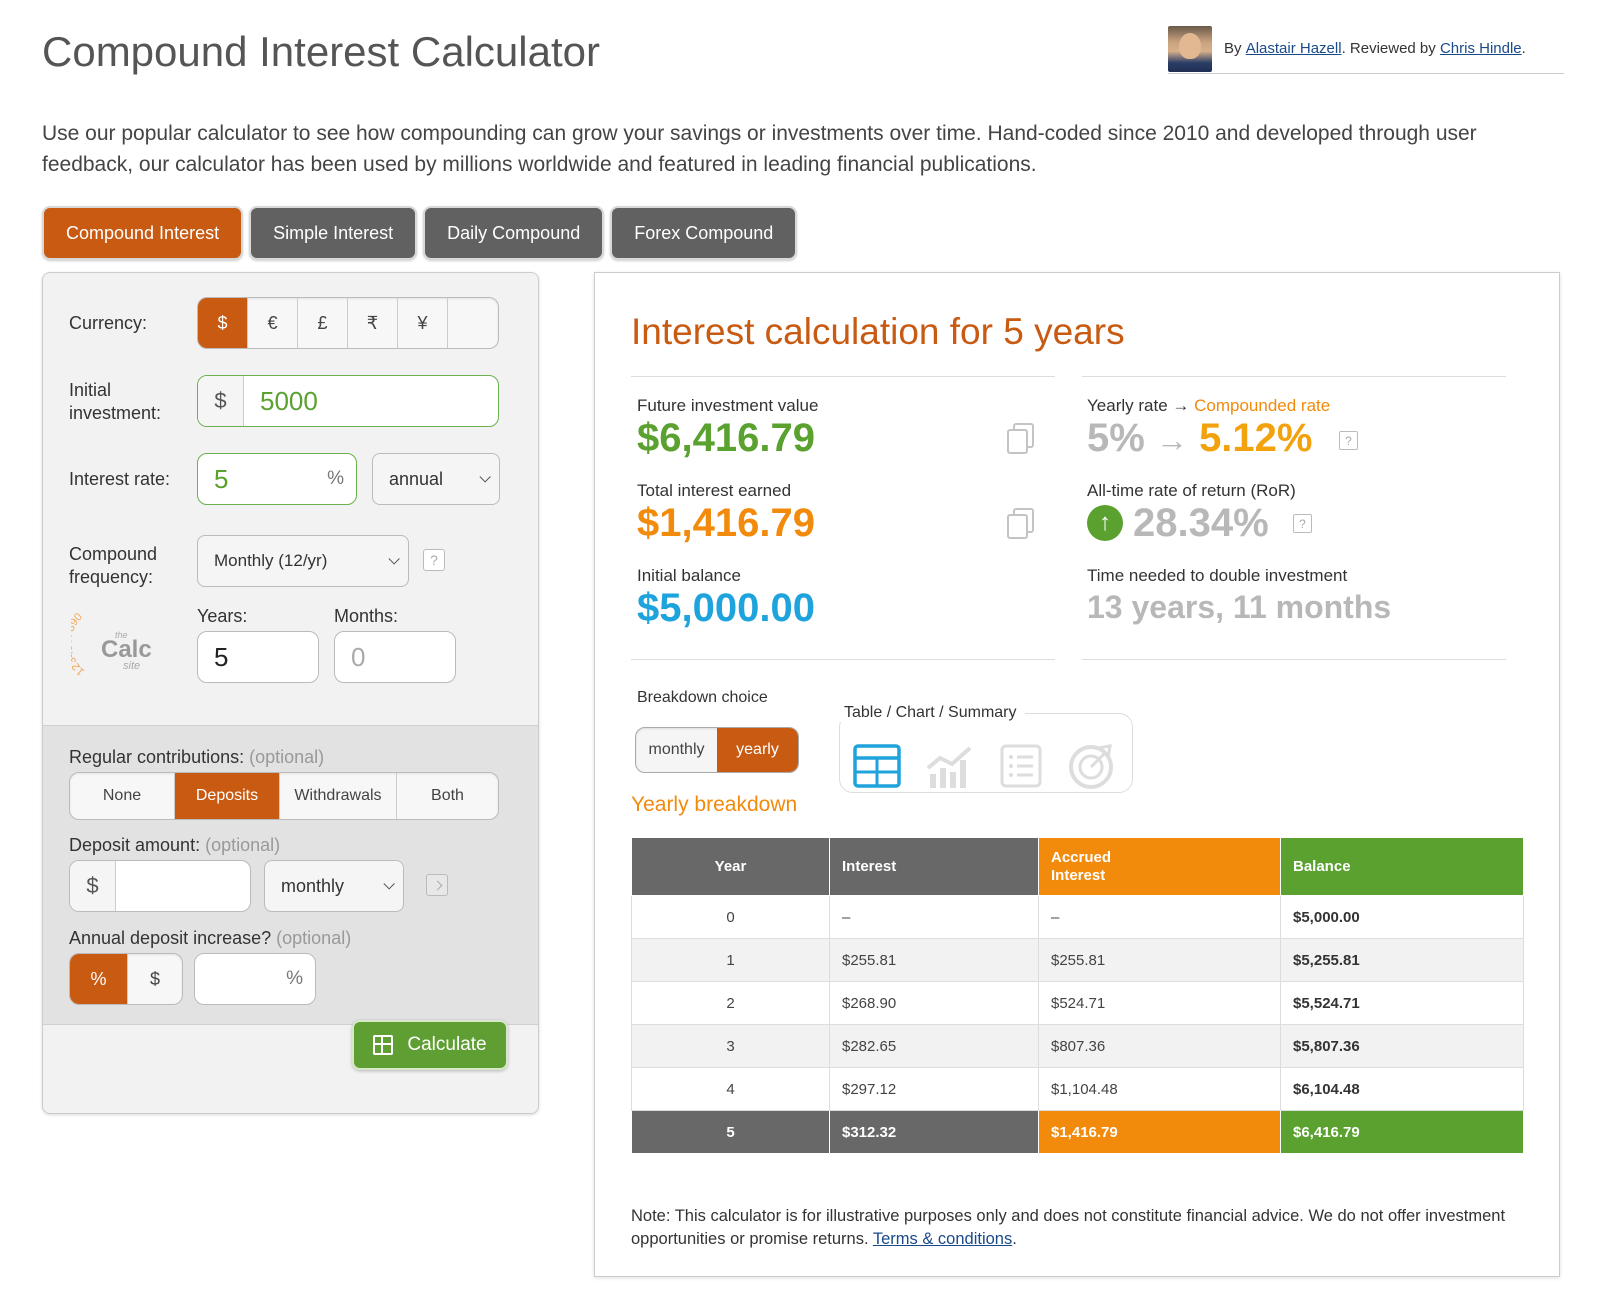  I want to click on interest-rate-suffix: %, so click(335, 478).